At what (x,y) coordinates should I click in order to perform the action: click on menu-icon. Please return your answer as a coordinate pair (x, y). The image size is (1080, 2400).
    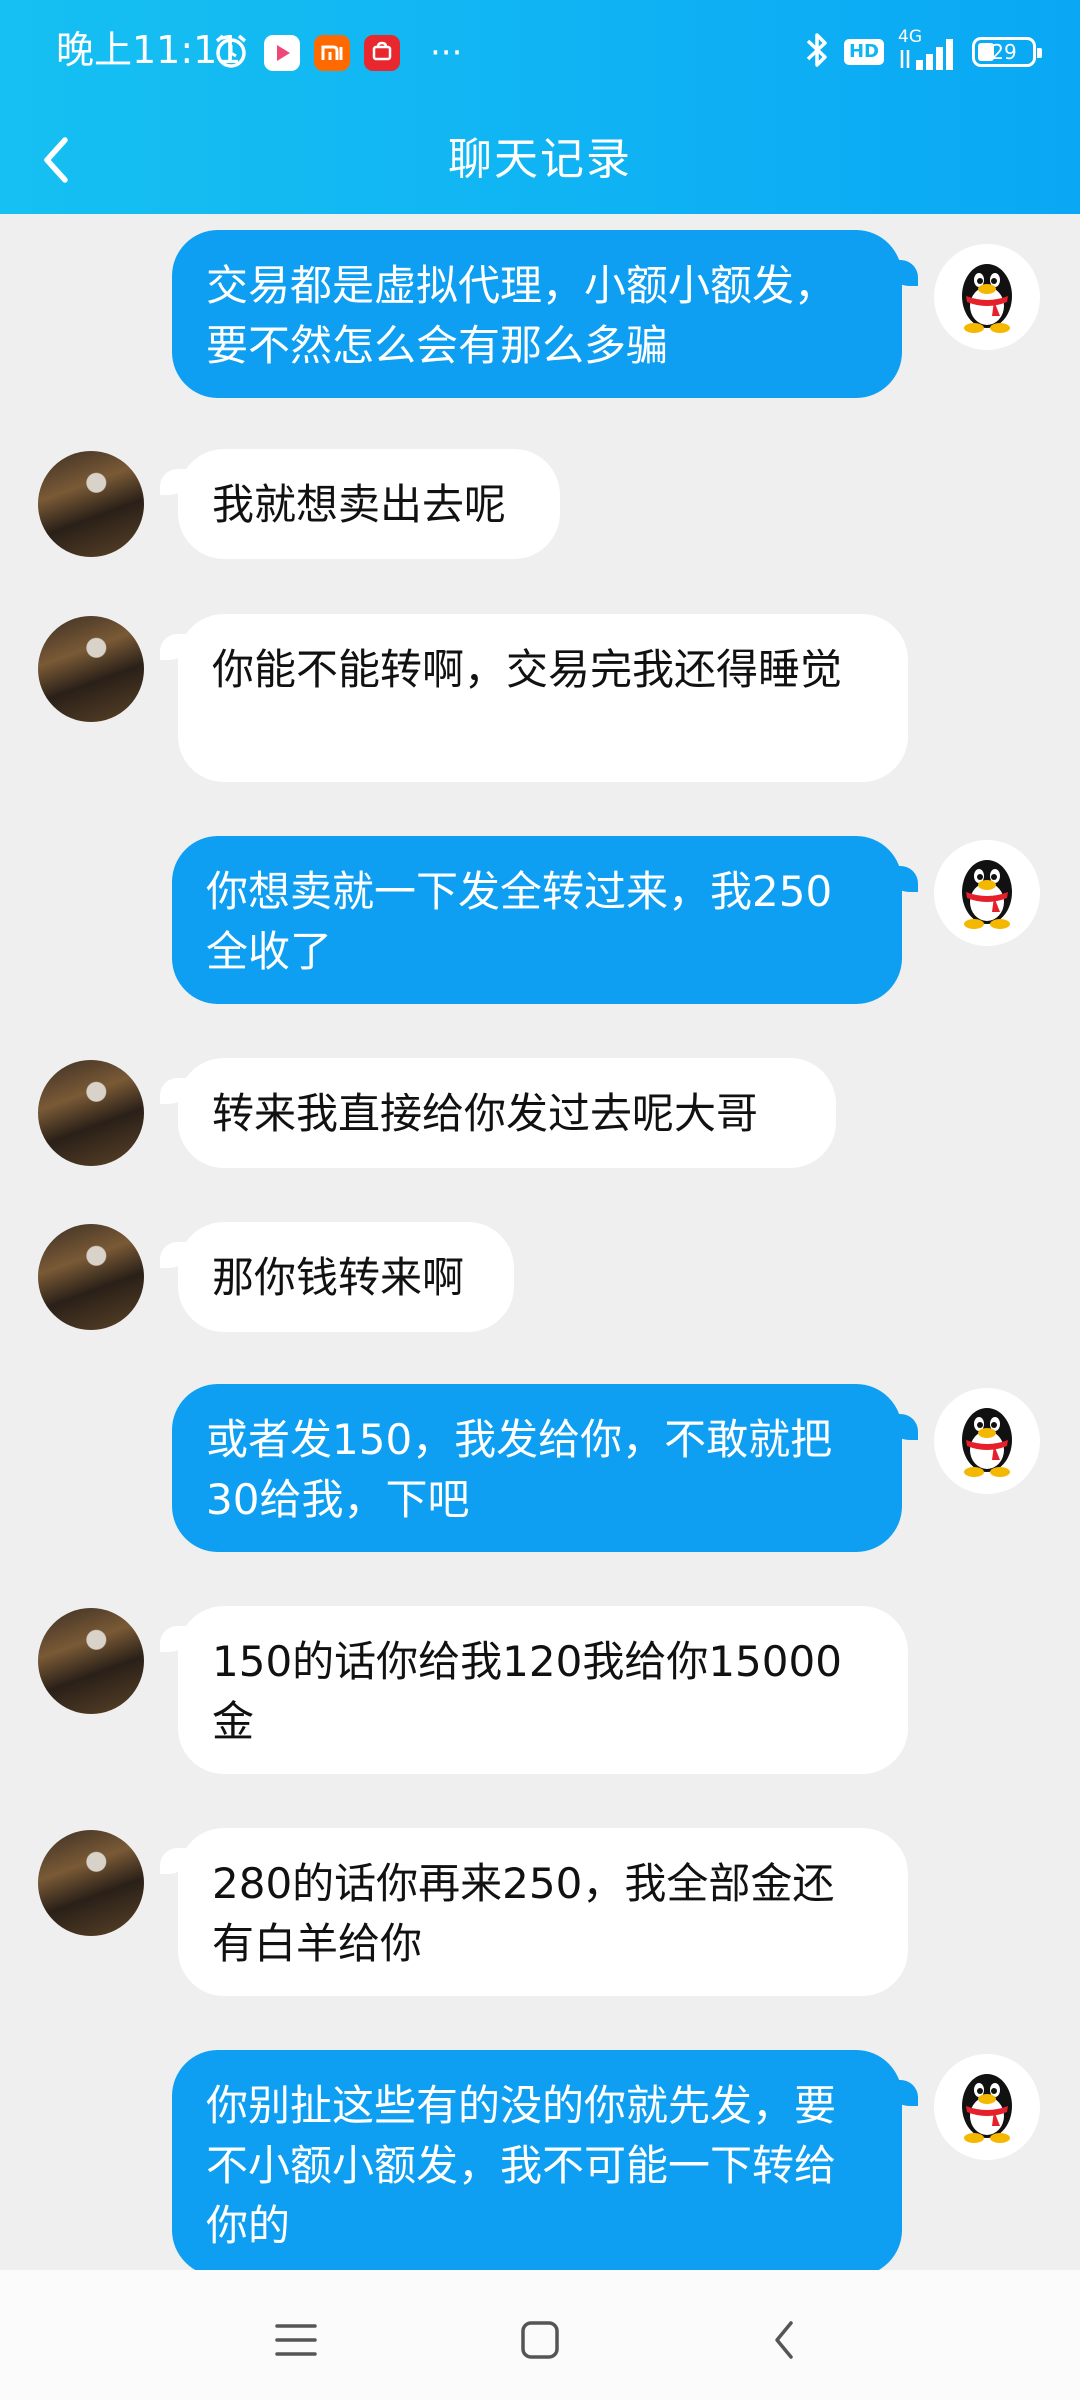
    Looking at the image, I should click on (296, 2340).